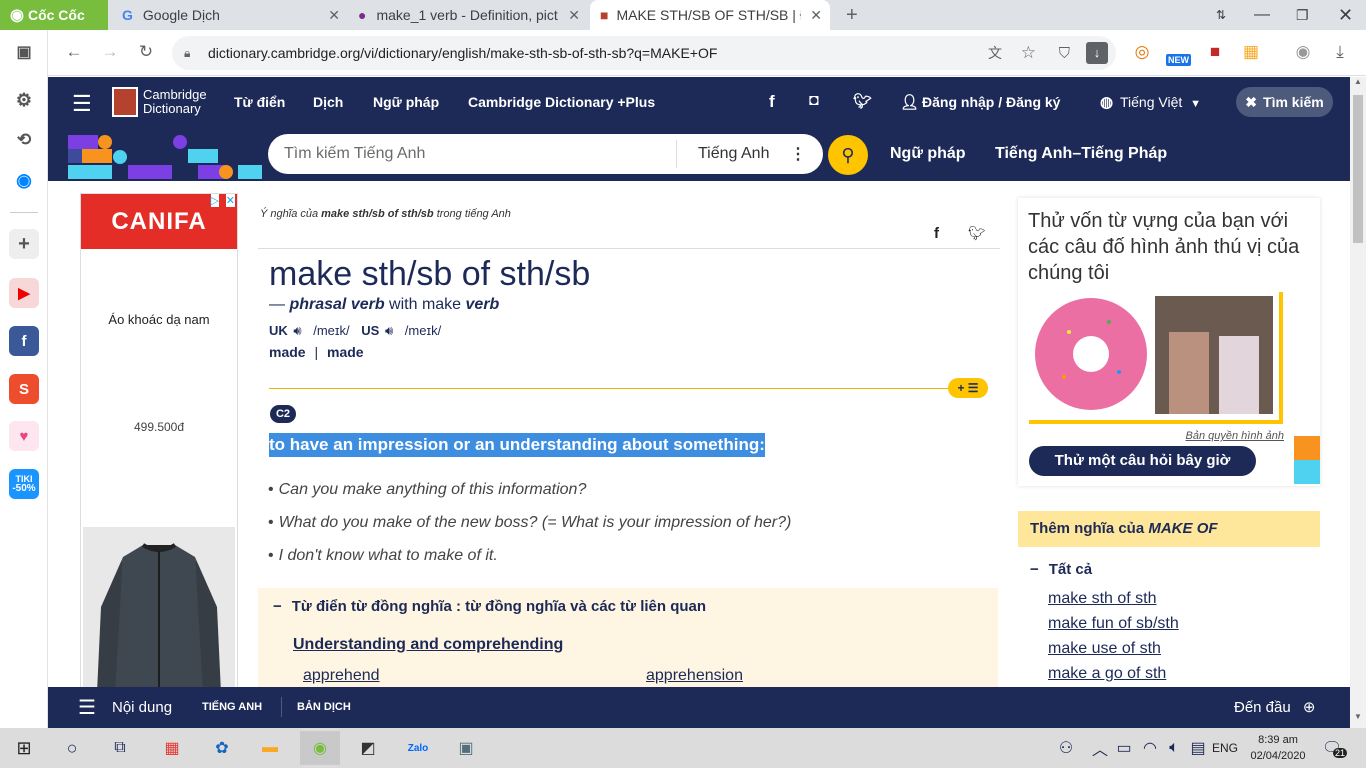 The width and height of the screenshot is (1366, 768). Describe the element at coordinates (24, 180) in the screenshot. I see `messenger-icon: ◉` at that location.